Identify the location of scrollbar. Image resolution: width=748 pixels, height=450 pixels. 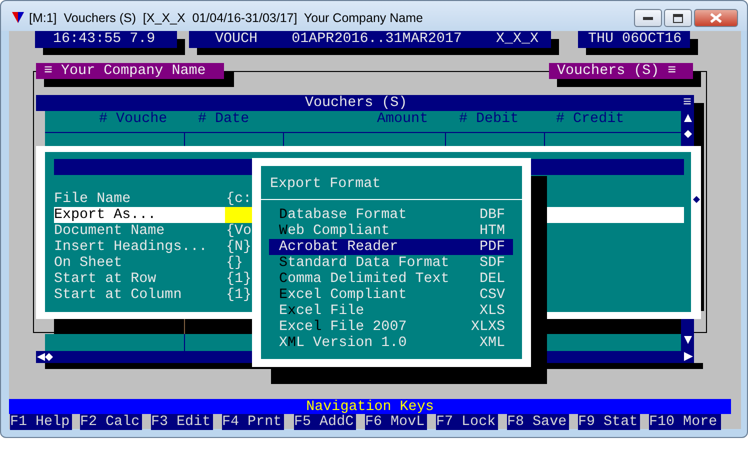
(687, 335).